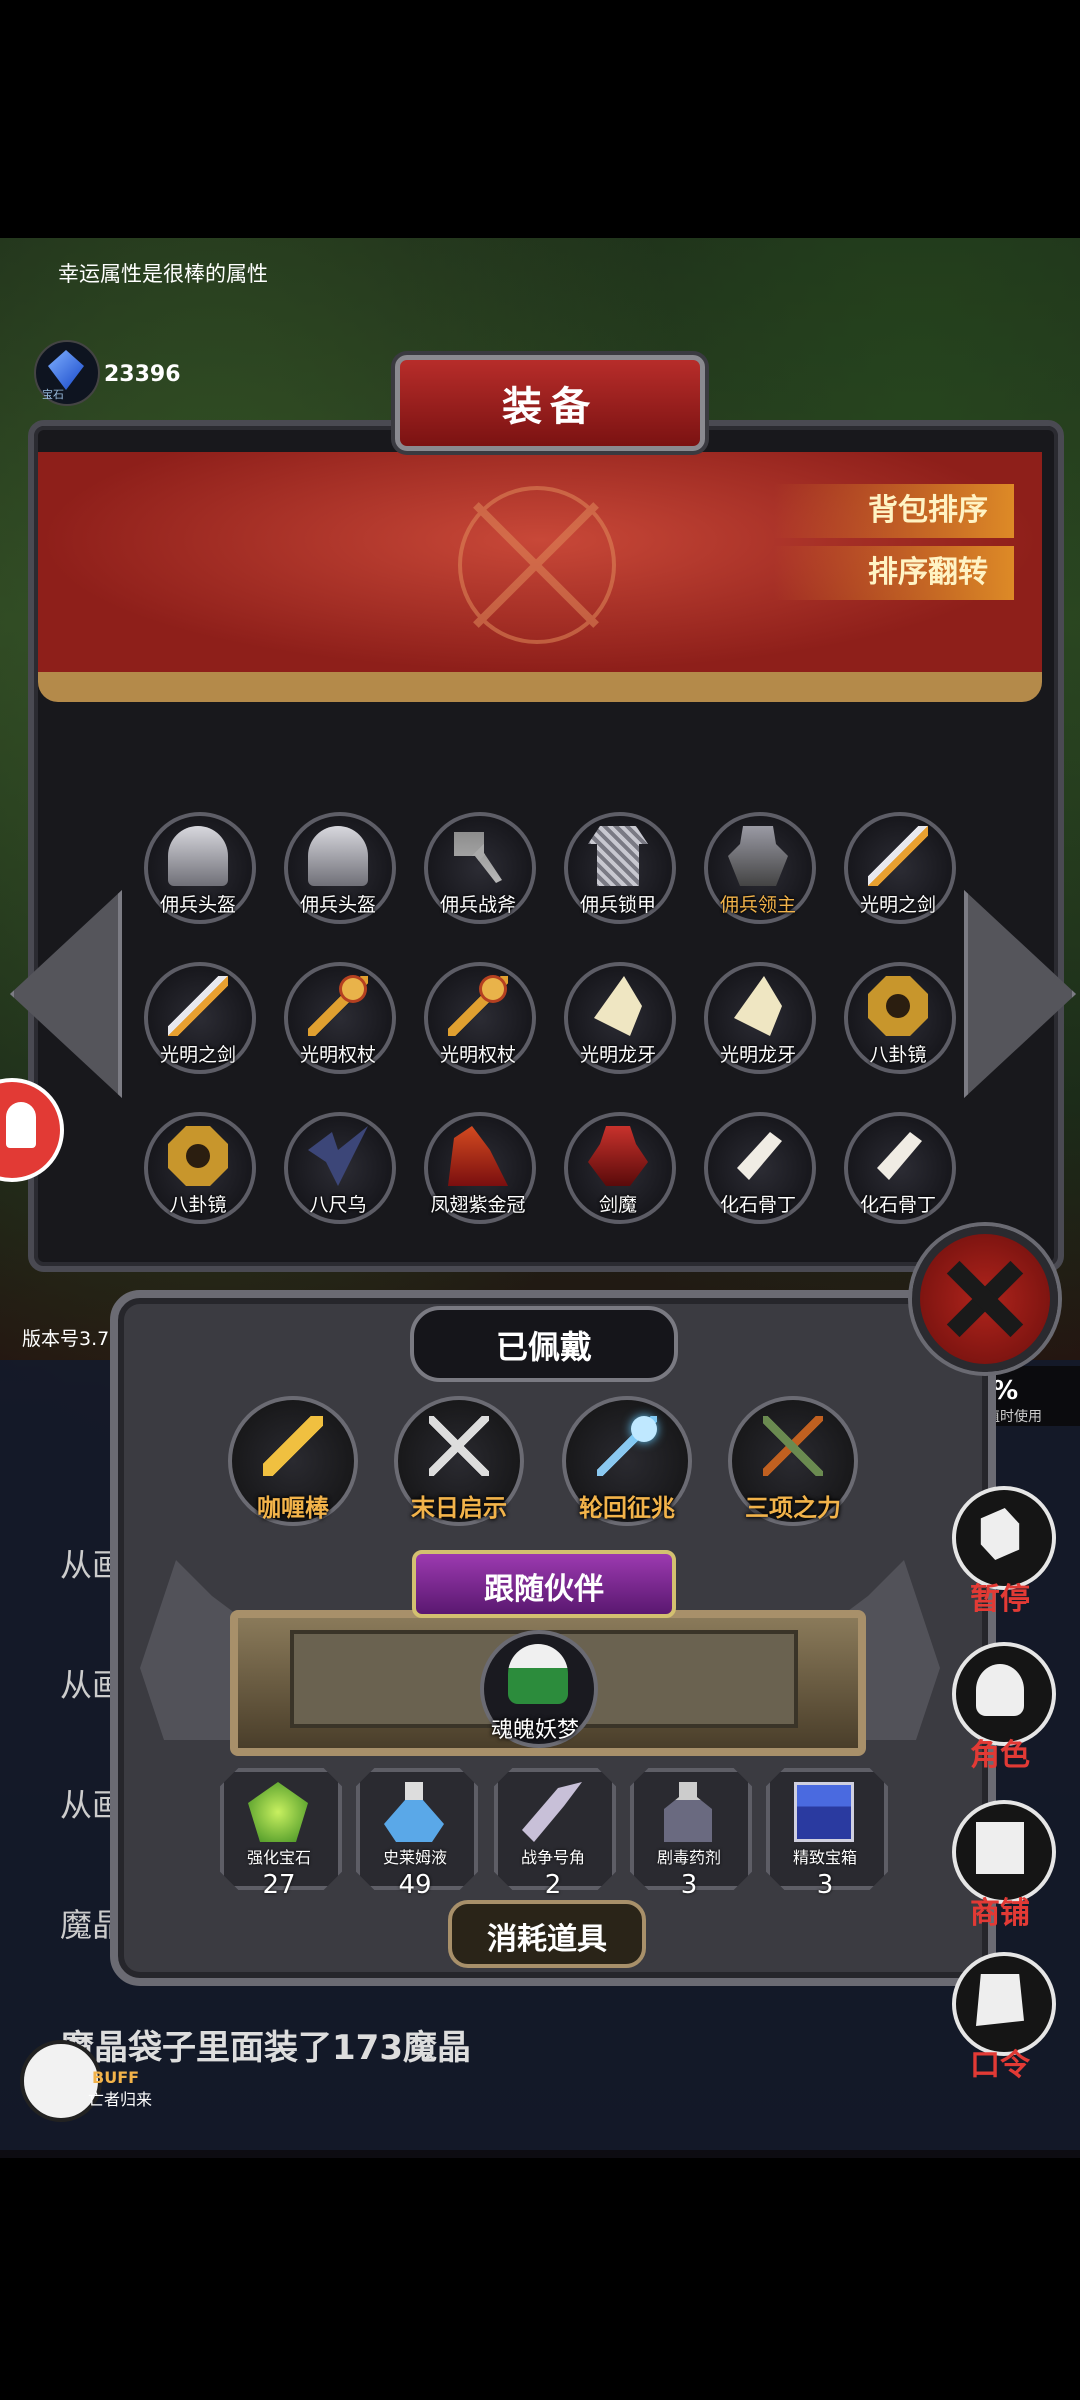 This screenshot has height=2400, width=1080. What do you see at coordinates (544, 1589) in the screenshot?
I see `companion-title: 跟随伙伴` at bounding box center [544, 1589].